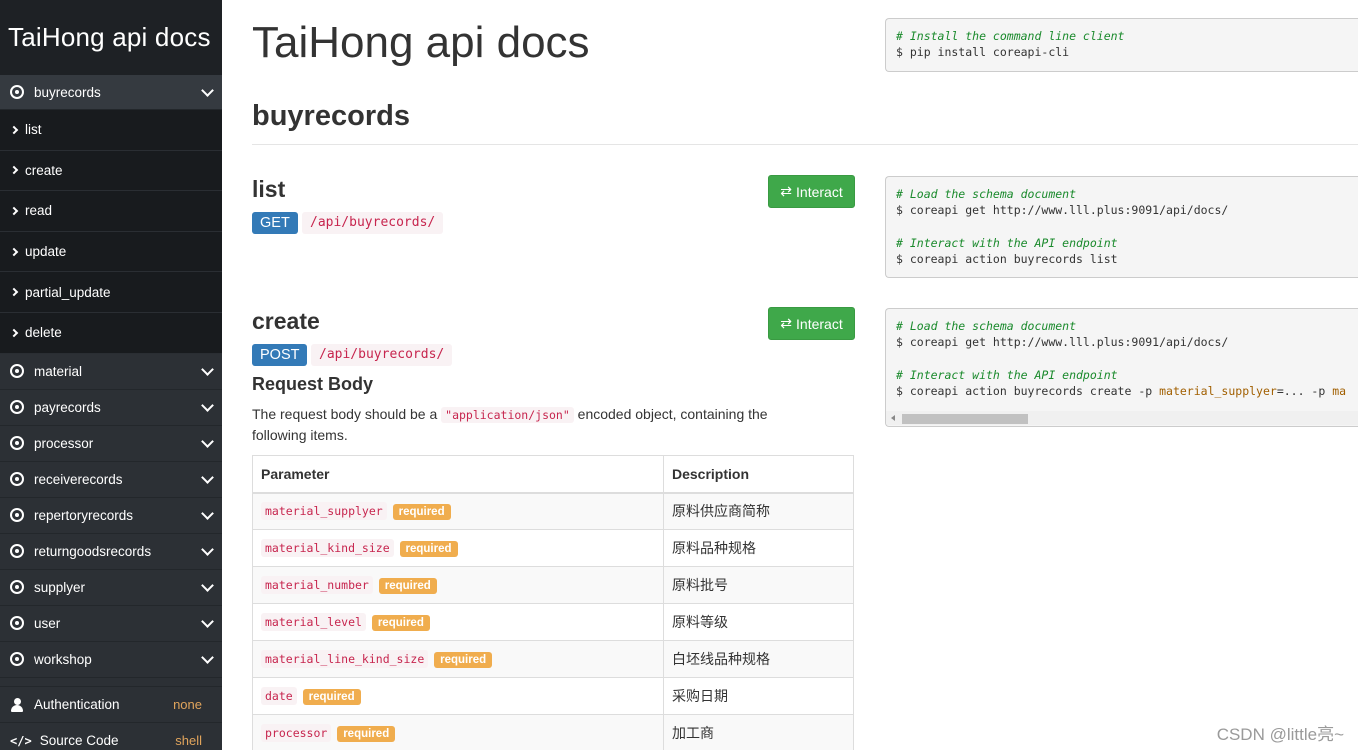 The width and height of the screenshot is (1358, 750). I want to click on sidebar-group-receiverecords: receiverecords, so click(111, 480).